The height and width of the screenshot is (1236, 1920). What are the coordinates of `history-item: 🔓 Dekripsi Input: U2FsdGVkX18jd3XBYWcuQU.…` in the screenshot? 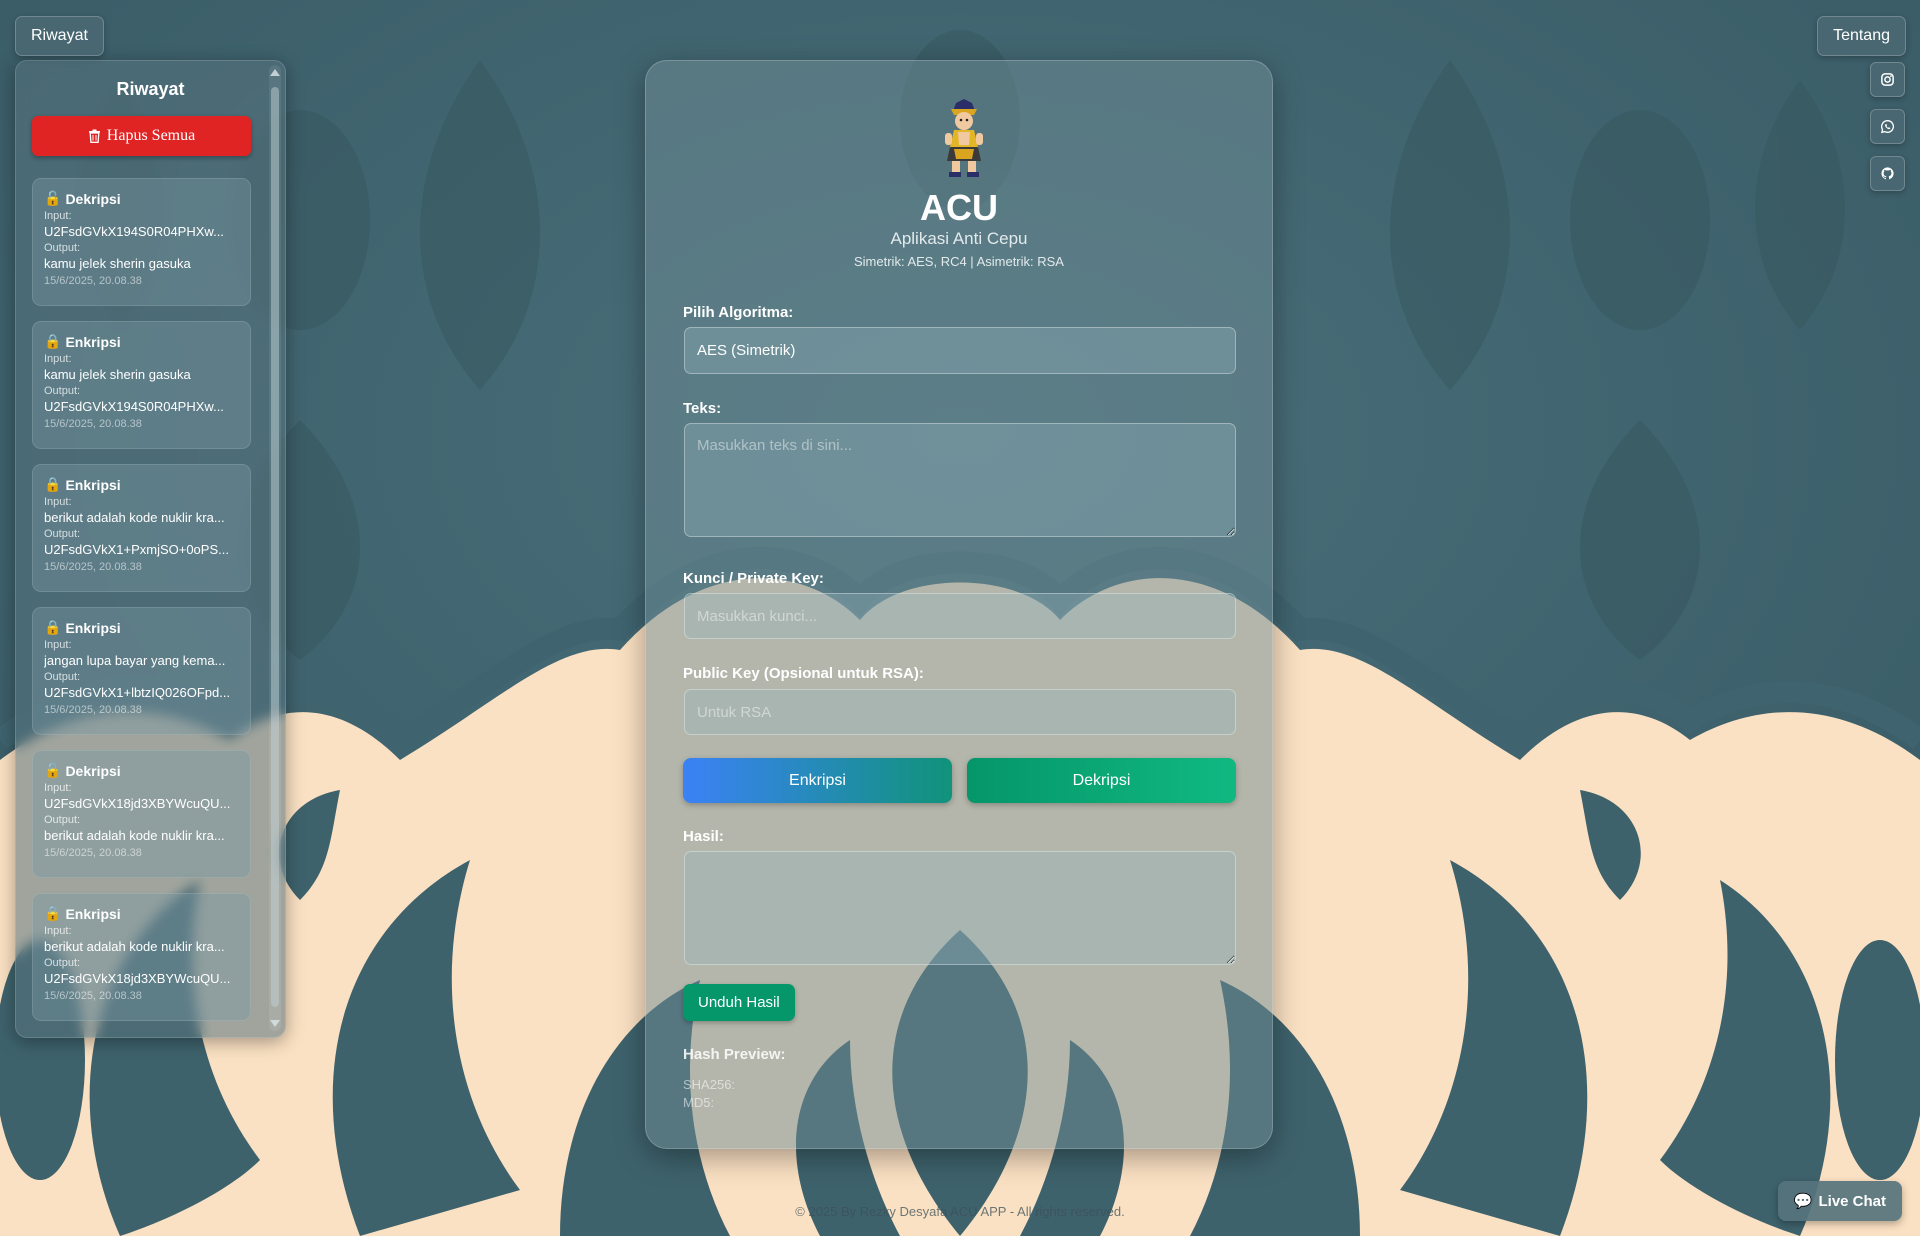 It's located at (141, 814).